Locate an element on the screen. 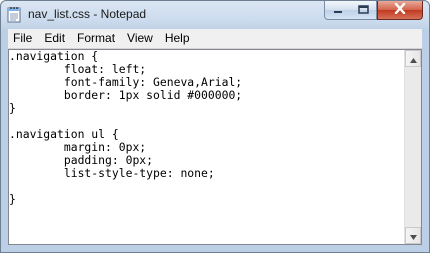 The image size is (430, 253). title-bar: nav_list.css - Notepad is located at coordinates (215, 15).